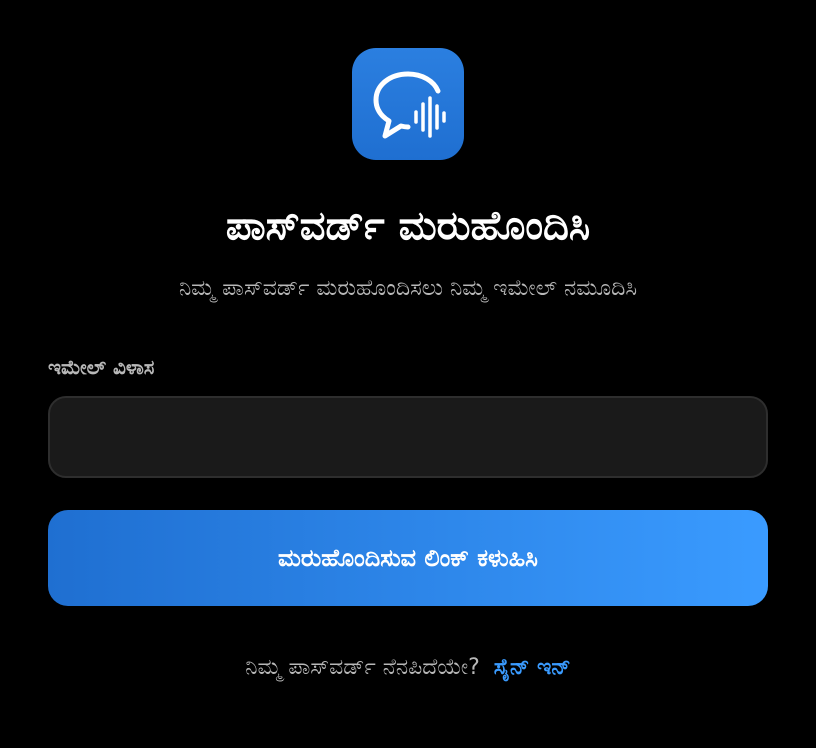 The height and width of the screenshot is (748, 816). I want to click on app-logo-icon, so click(408, 104).